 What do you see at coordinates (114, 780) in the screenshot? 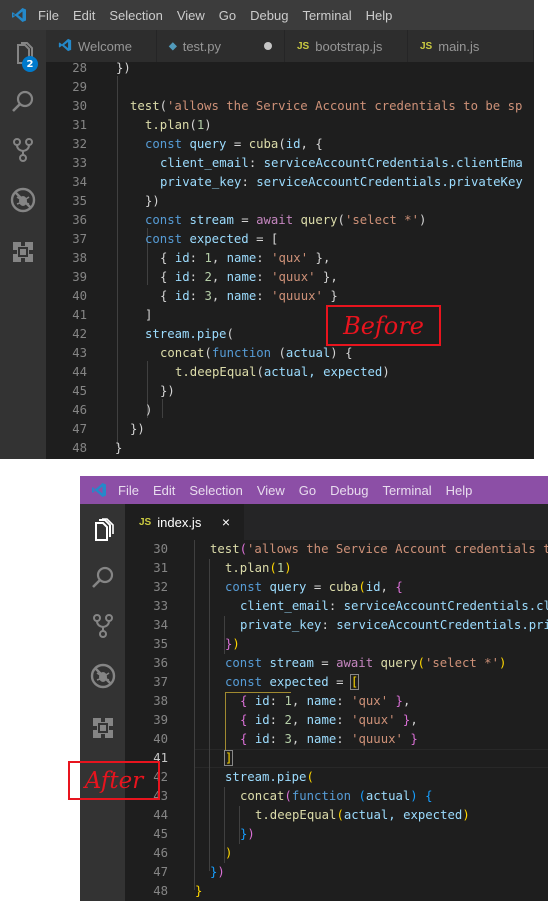
I see `after-annotation: After` at bounding box center [114, 780].